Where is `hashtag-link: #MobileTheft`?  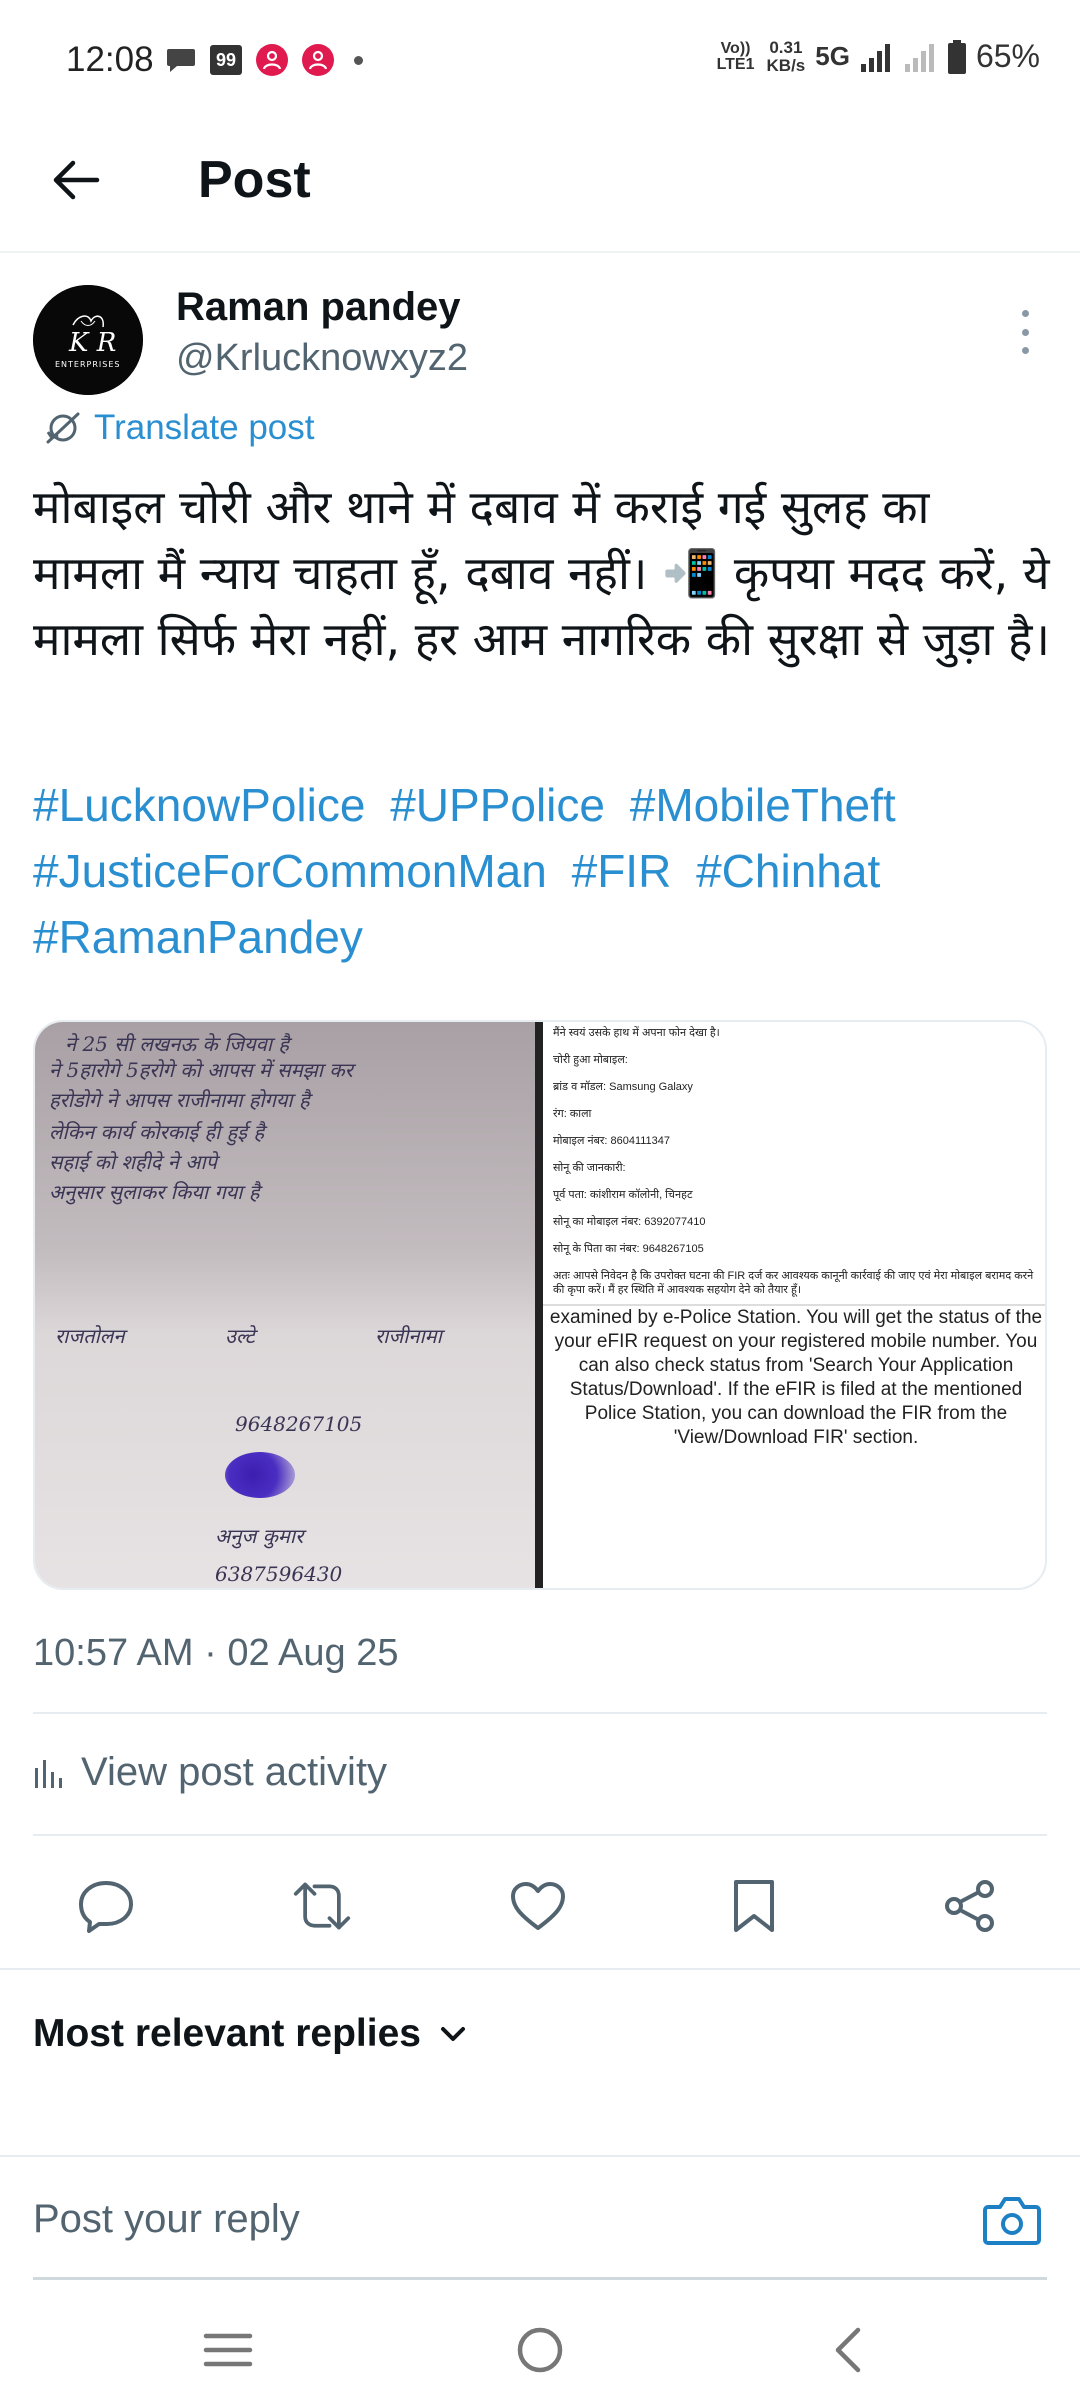 hashtag-link: #MobileTheft is located at coordinates (763, 805).